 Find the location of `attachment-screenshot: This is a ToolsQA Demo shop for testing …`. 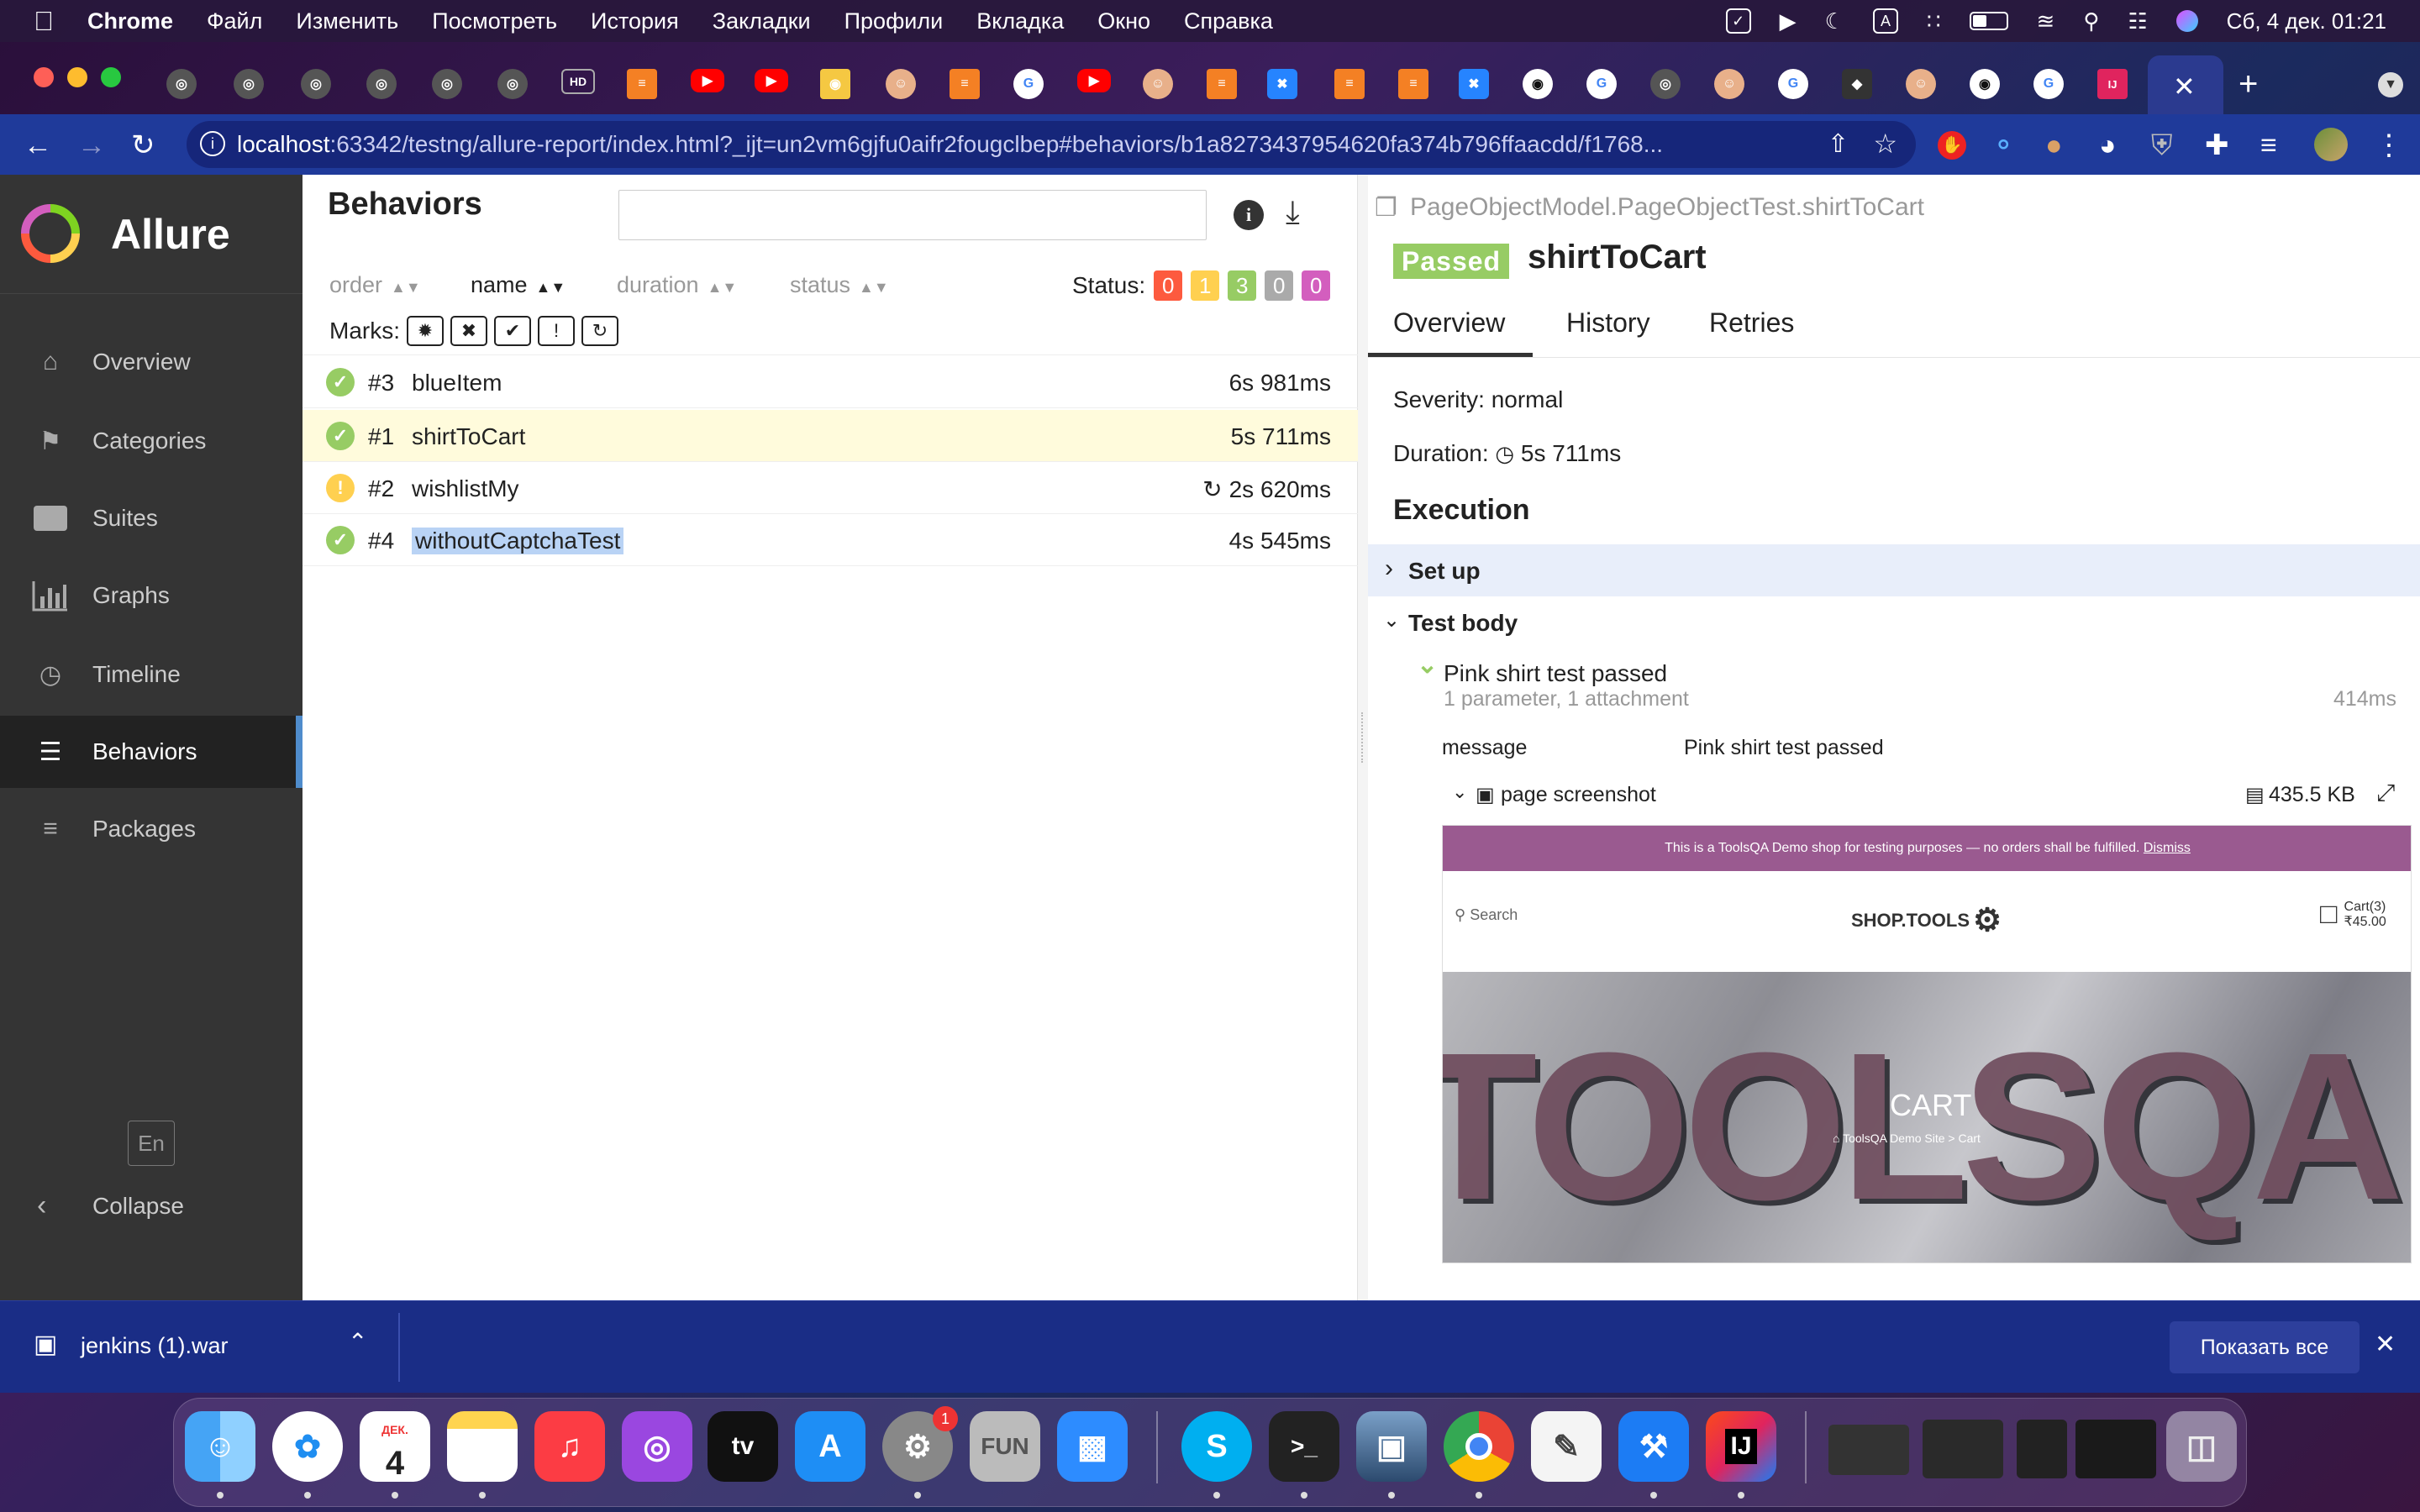

attachment-screenshot: This is a ToolsQA Demo shop for testing … is located at coordinates (1927, 1044).